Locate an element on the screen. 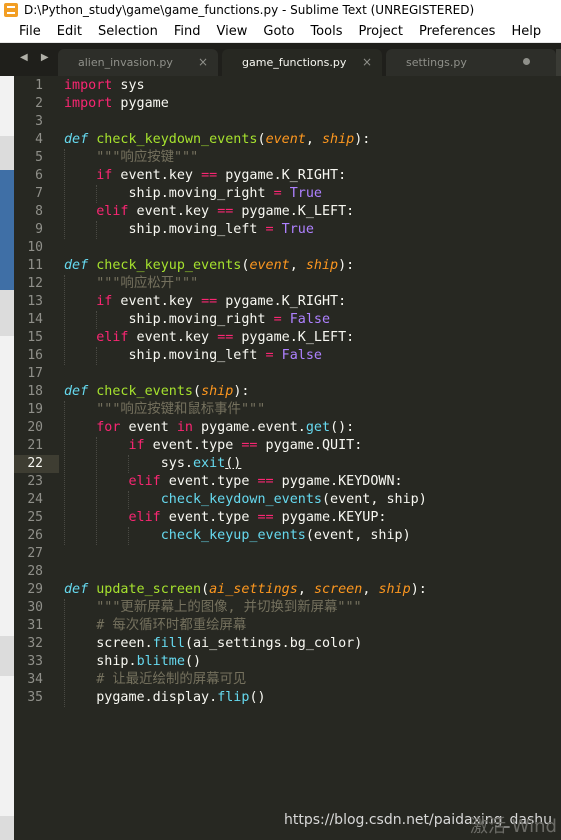 The width and height of the screenshot is (561, 840). code-text: sys.exit() is located at coordinates (153, 463).